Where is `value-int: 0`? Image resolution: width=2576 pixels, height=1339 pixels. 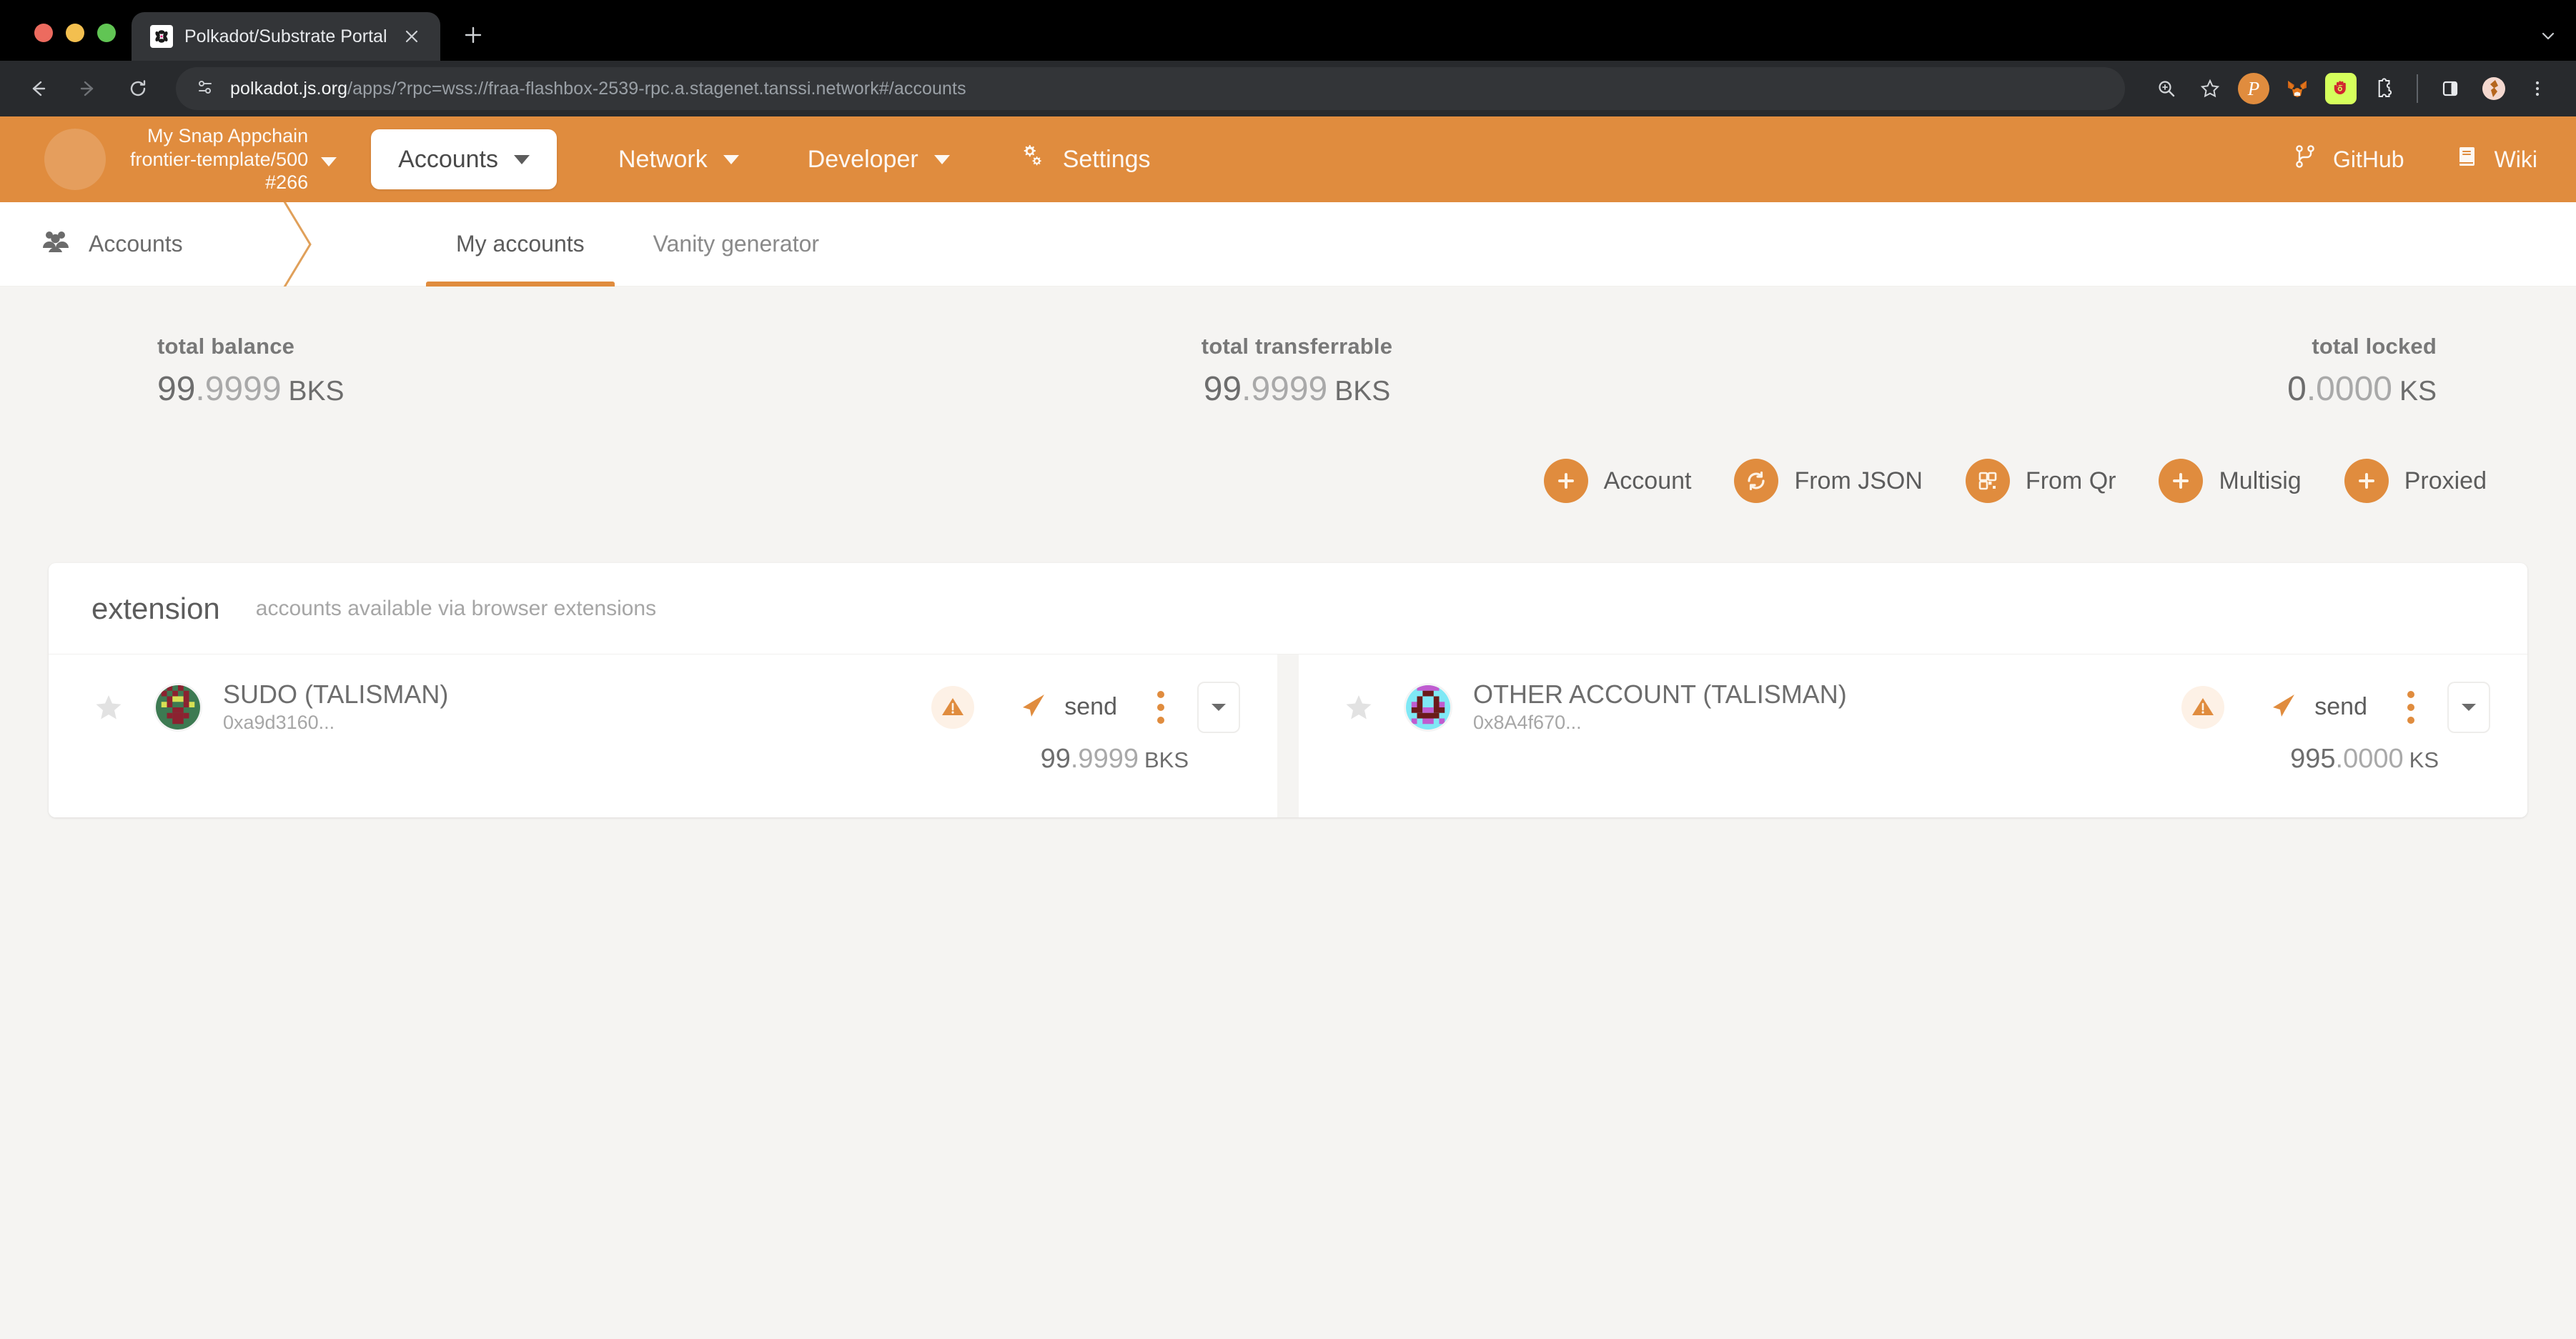
value-int: 0 is located at coordinates (2297, 389).